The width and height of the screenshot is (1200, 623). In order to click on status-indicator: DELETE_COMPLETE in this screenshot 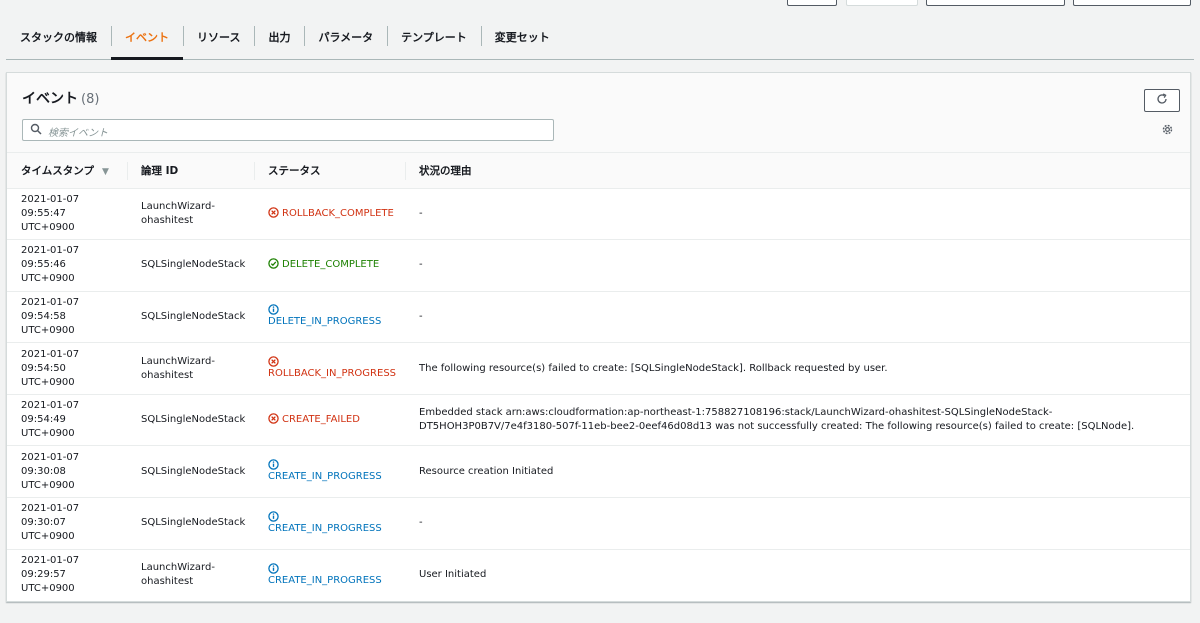, I will do `click(323, 265)`.